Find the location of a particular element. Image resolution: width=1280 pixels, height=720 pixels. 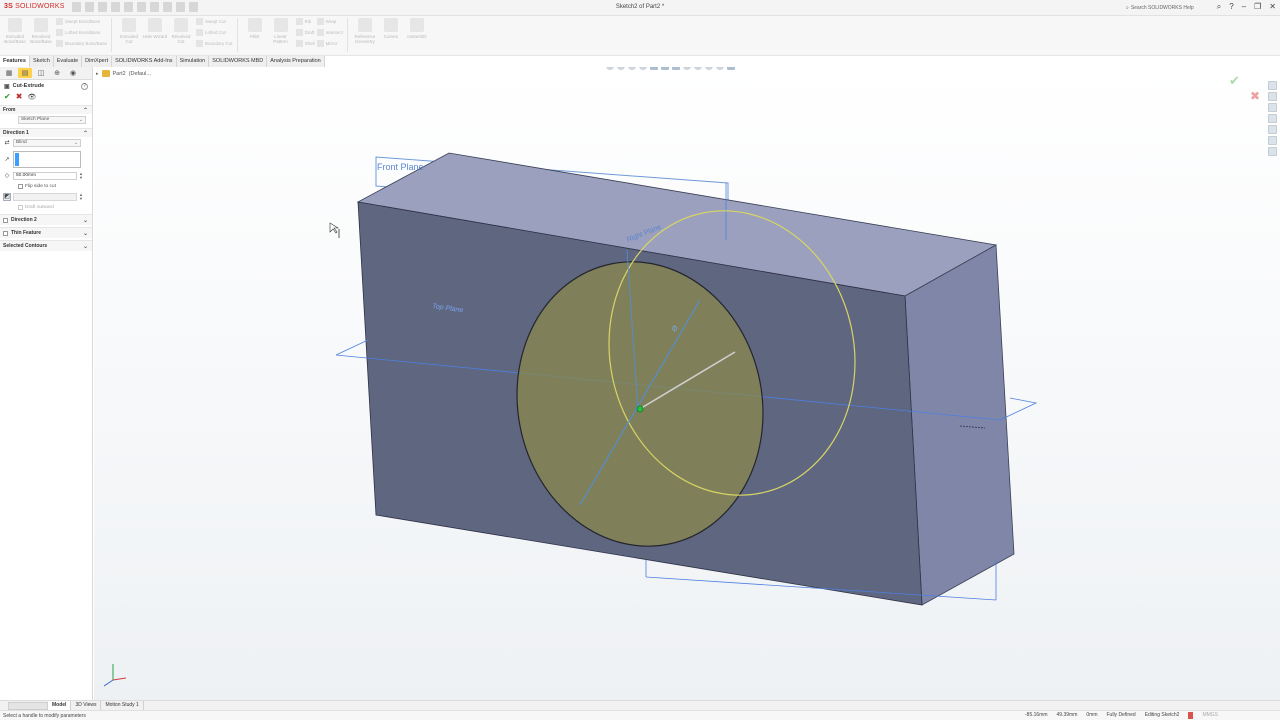

restore-icon: ❐ is located at coordinates (1257, 7).